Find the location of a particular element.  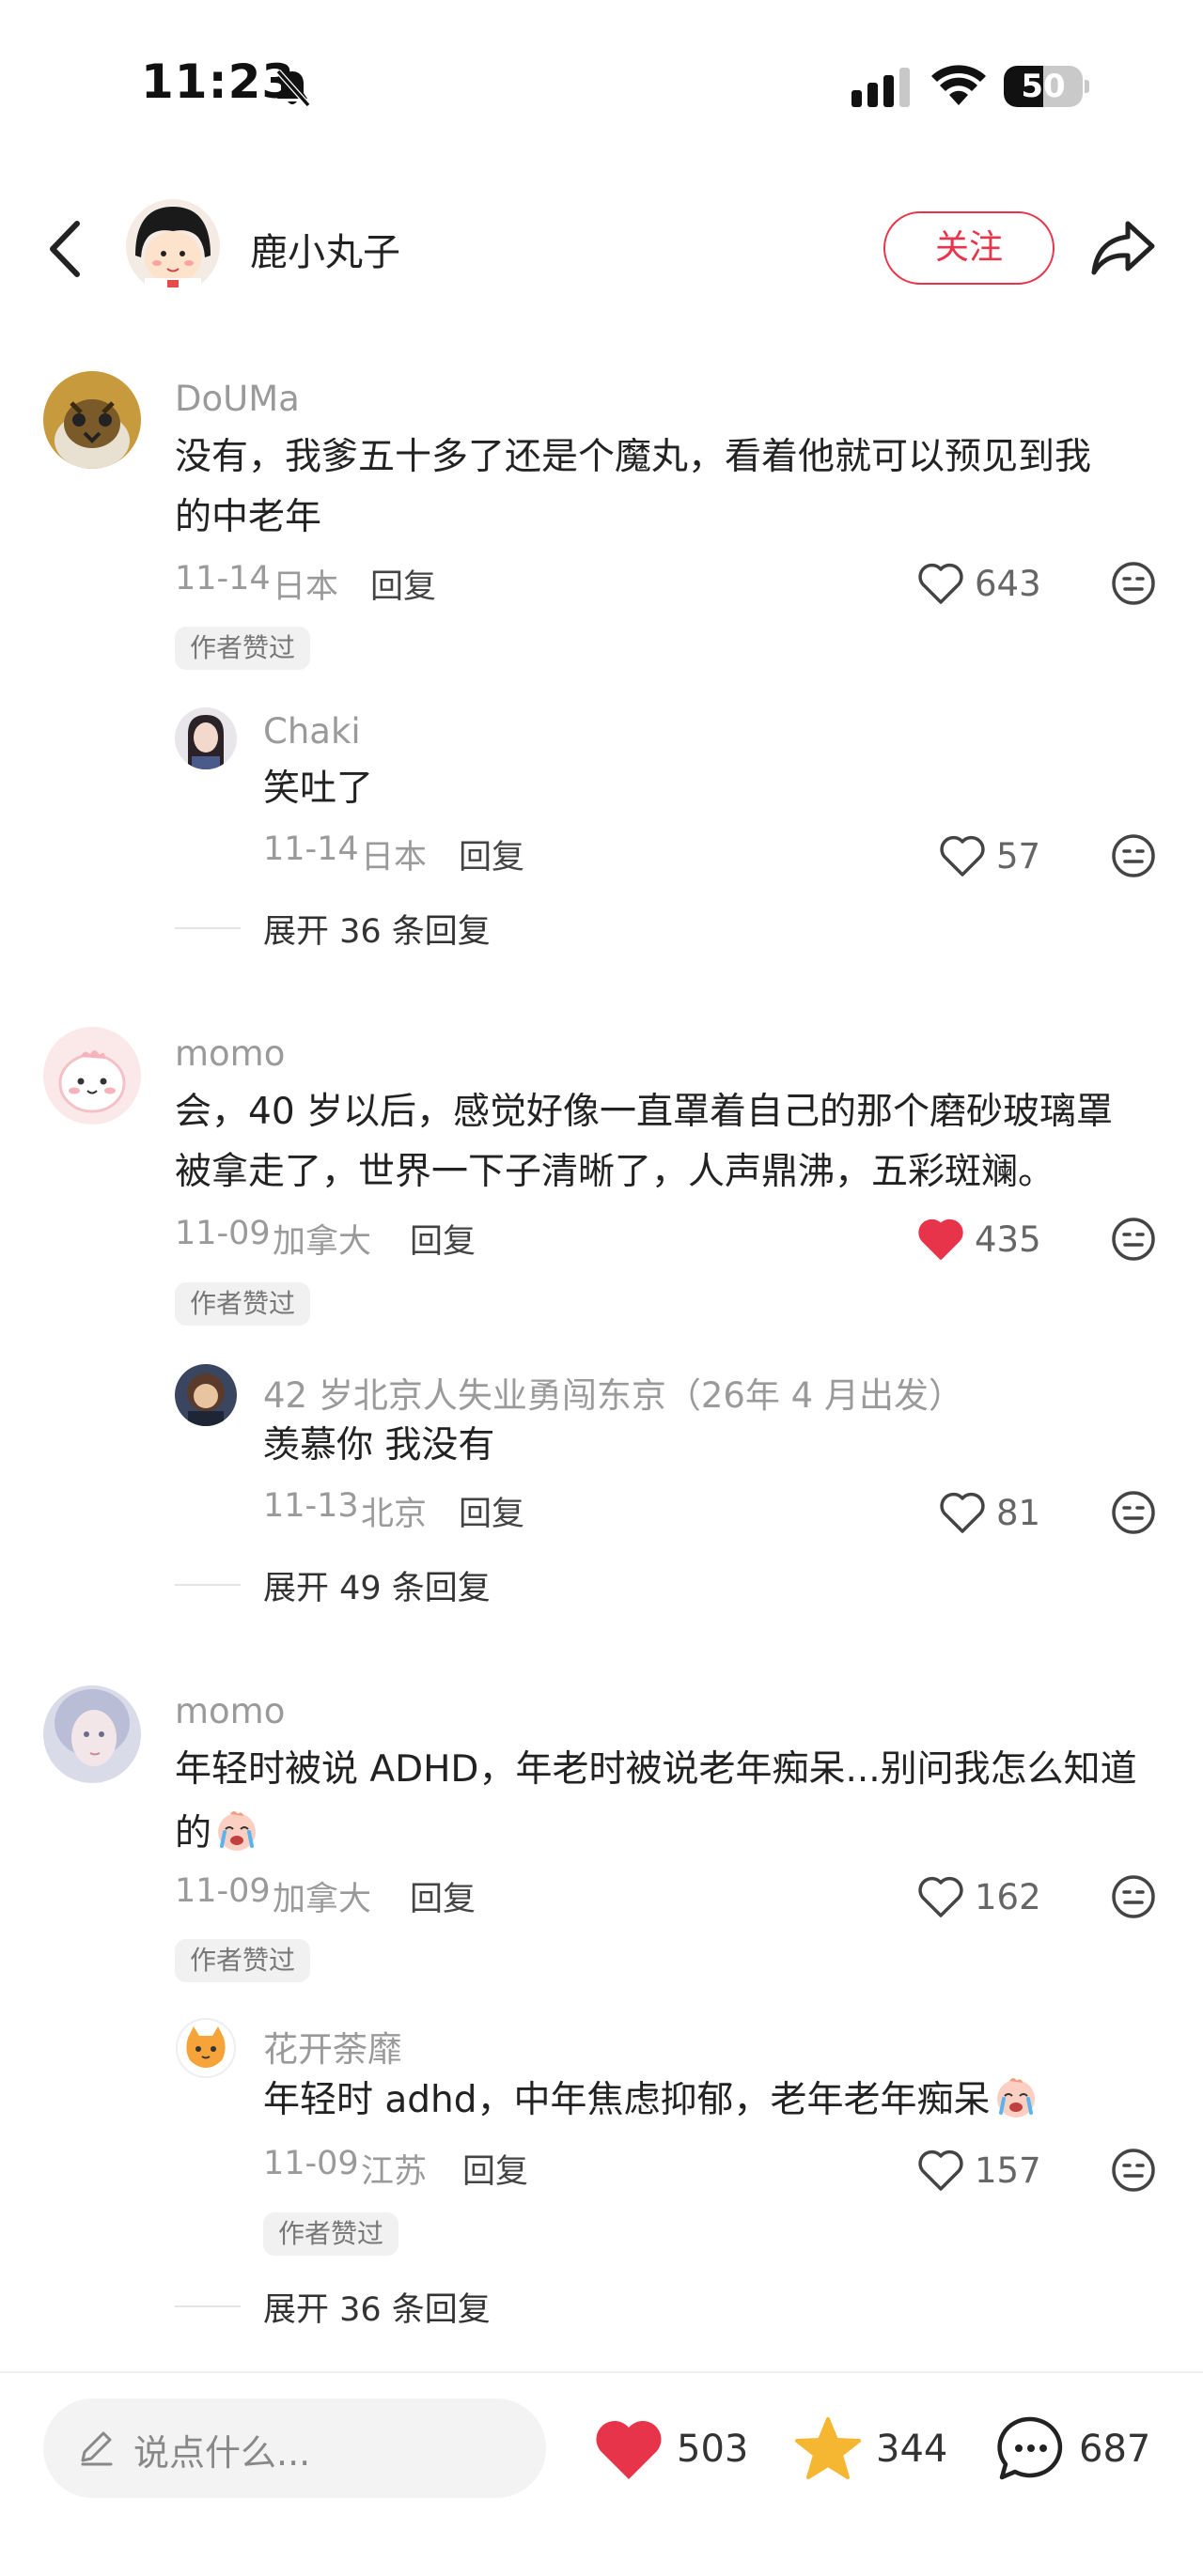

battery-percent: 50 is located at coordinates (1043, 86).